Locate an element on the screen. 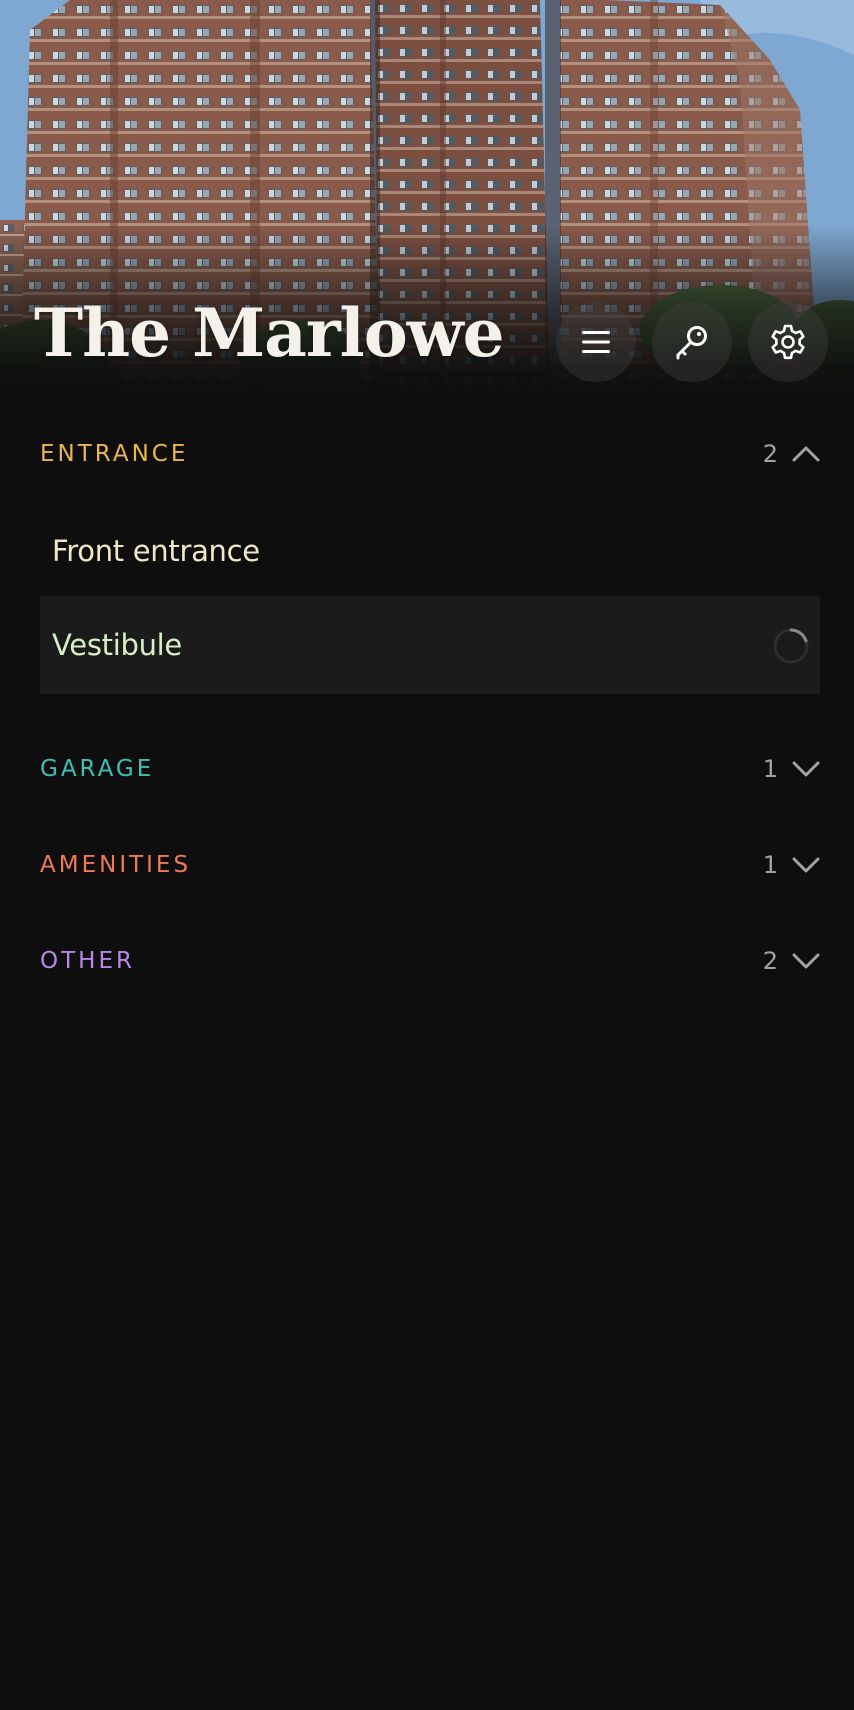 This screenshot has height=1710, width=854. section-count-amenities: 1 is located at coordinates (770, 865).